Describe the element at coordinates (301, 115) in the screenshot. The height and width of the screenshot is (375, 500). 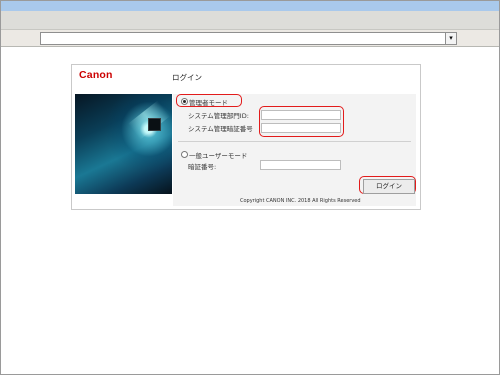
I see `system-dept-id-input` at that location.